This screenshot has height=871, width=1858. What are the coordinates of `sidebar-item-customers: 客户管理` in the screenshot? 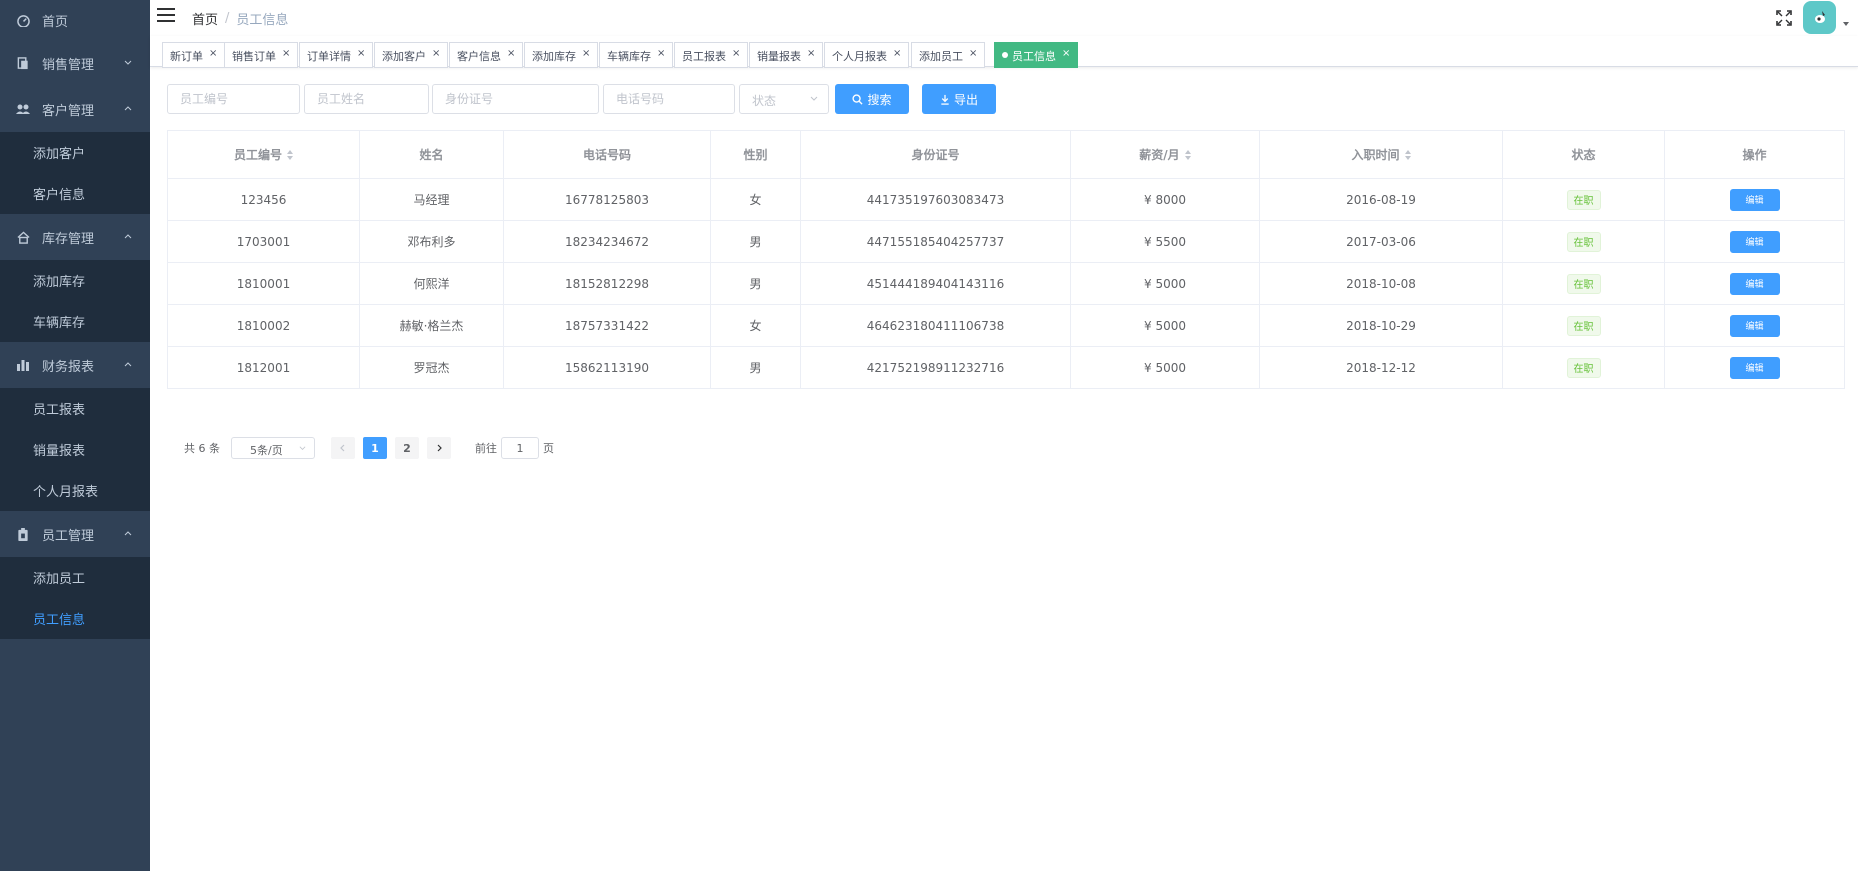 It's located at (75, 109).